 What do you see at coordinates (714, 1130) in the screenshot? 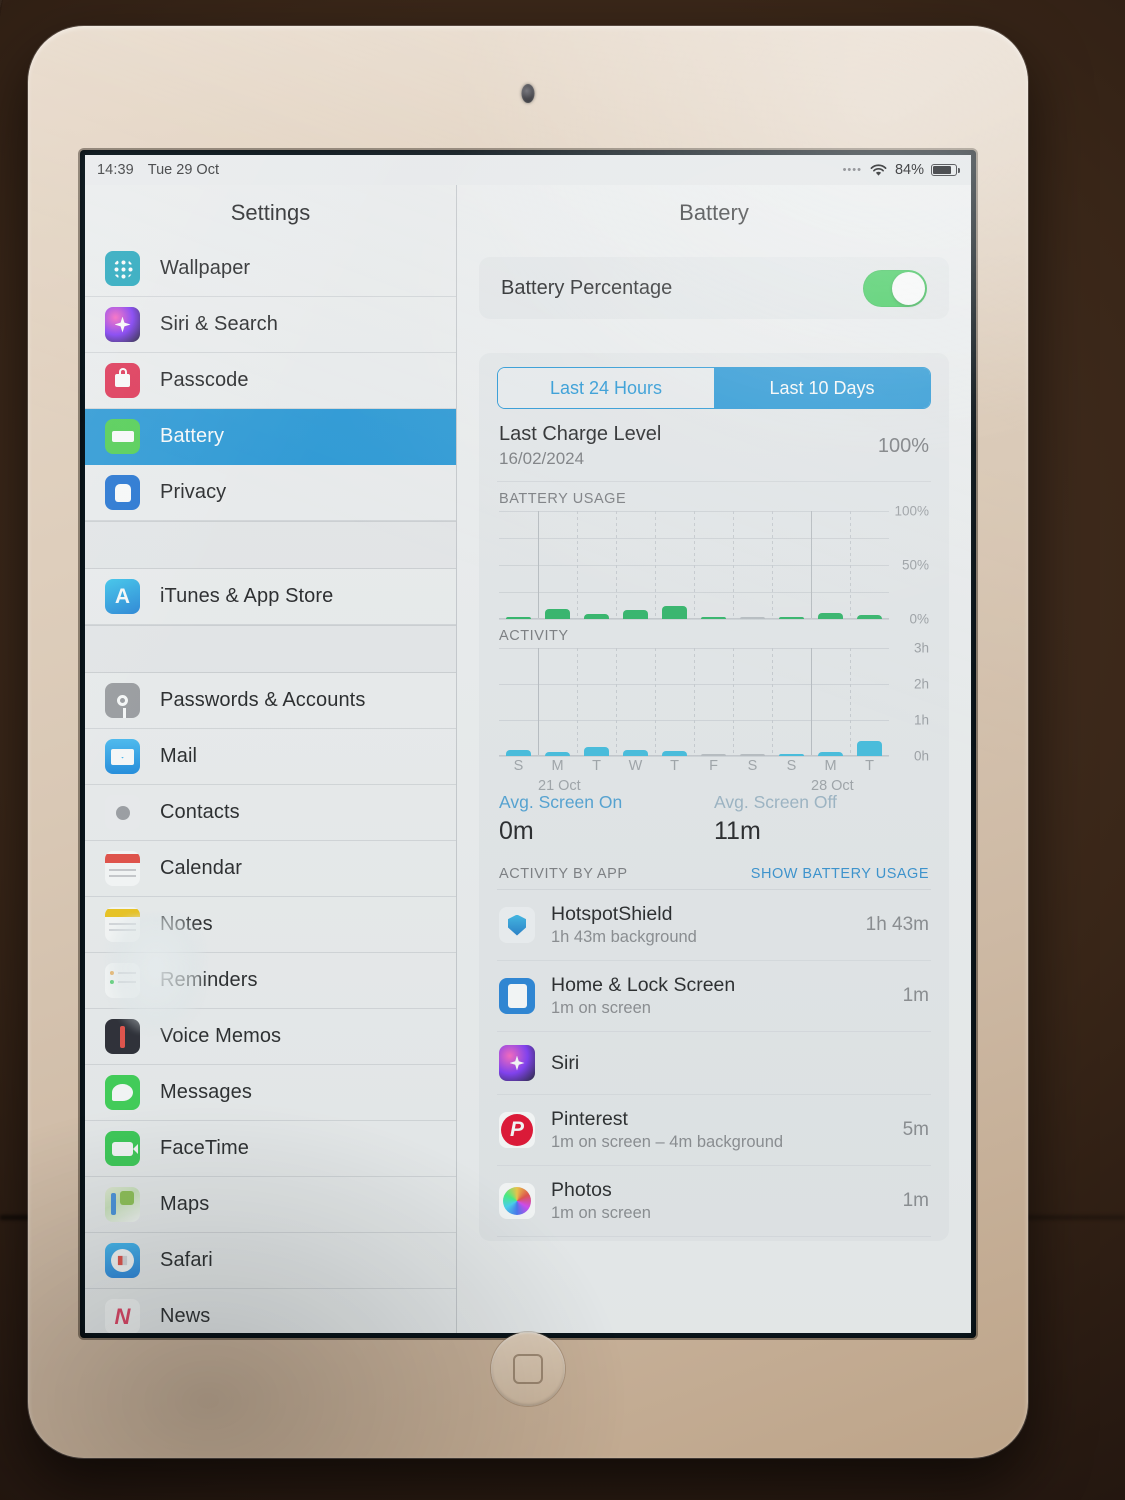
I see `app-usage-row: P Pinterest 1m on screen – 4m background 5m` at bounding box center [714, 1130].